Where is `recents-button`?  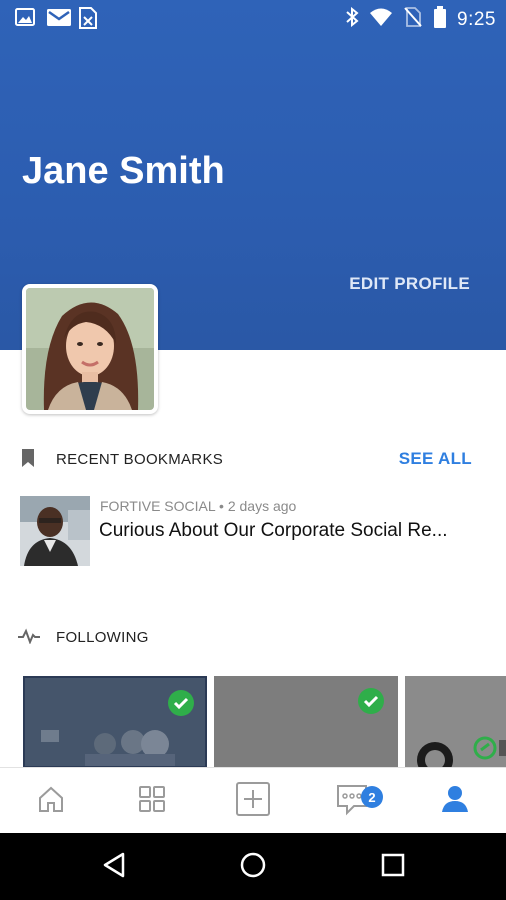
recents-button is located at coordinates (393, 867).